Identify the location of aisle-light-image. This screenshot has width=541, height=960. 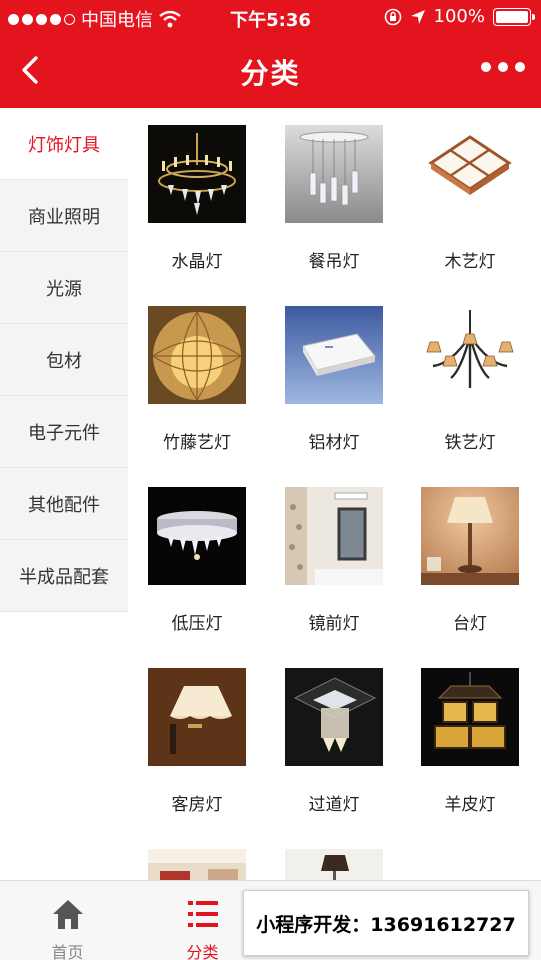
(334, 717).